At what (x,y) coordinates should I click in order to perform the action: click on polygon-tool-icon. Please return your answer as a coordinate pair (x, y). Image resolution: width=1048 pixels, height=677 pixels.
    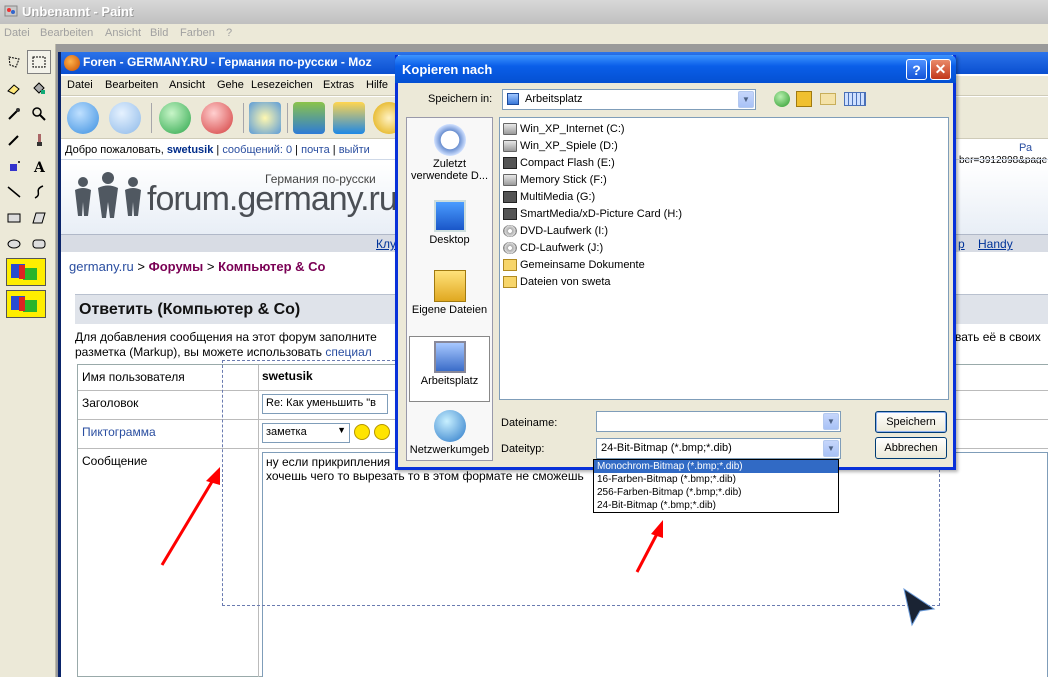
    Looking at the image, I should click on (39, 218).